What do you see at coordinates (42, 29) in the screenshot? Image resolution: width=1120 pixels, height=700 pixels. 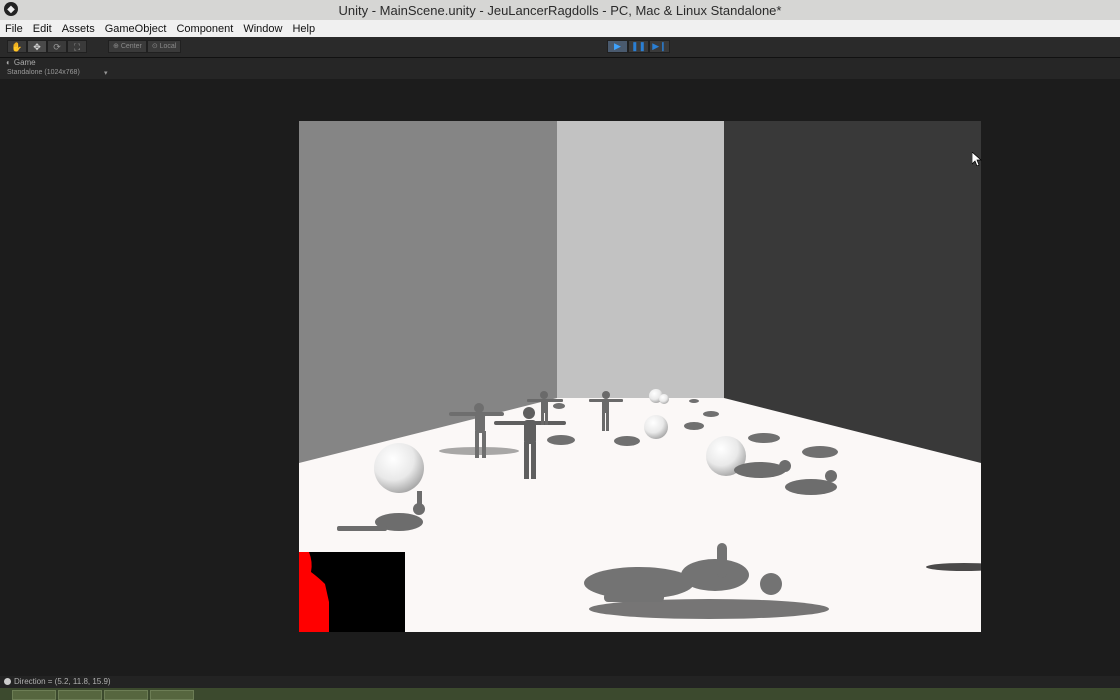 I see `menu-edit: Edit` at bounding box center [42, 29].